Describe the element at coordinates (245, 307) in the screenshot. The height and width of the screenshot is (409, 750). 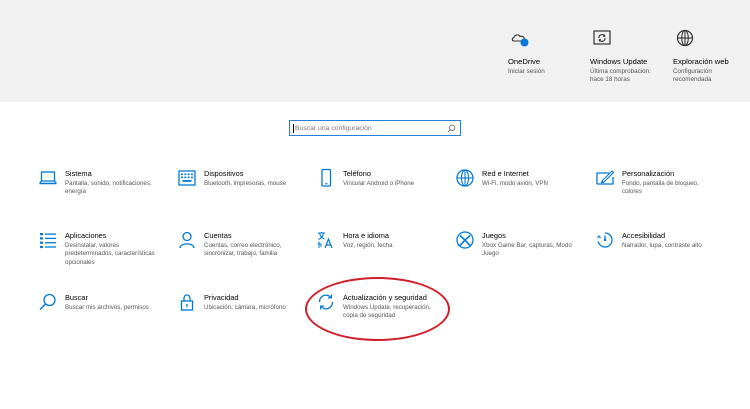
I see `category-description: Ubicación, cámara, micrófono` at that location.